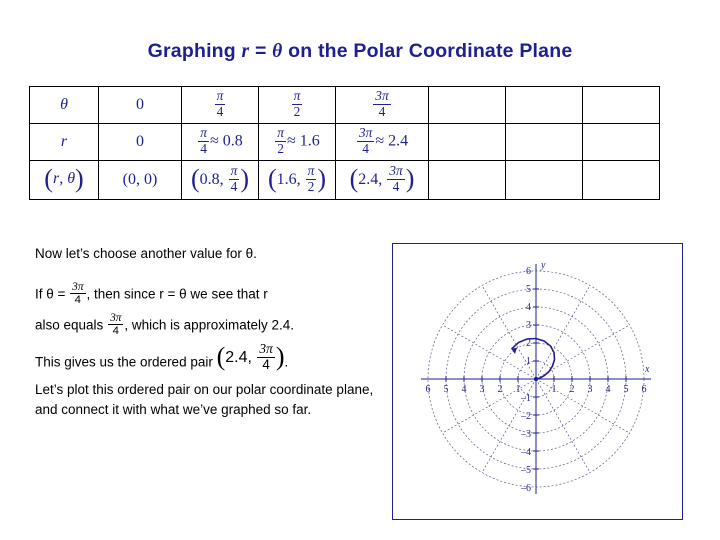 This screenshot has width=720, height=540. I want to click on theta-cell-1: π4, so click(220, 105).